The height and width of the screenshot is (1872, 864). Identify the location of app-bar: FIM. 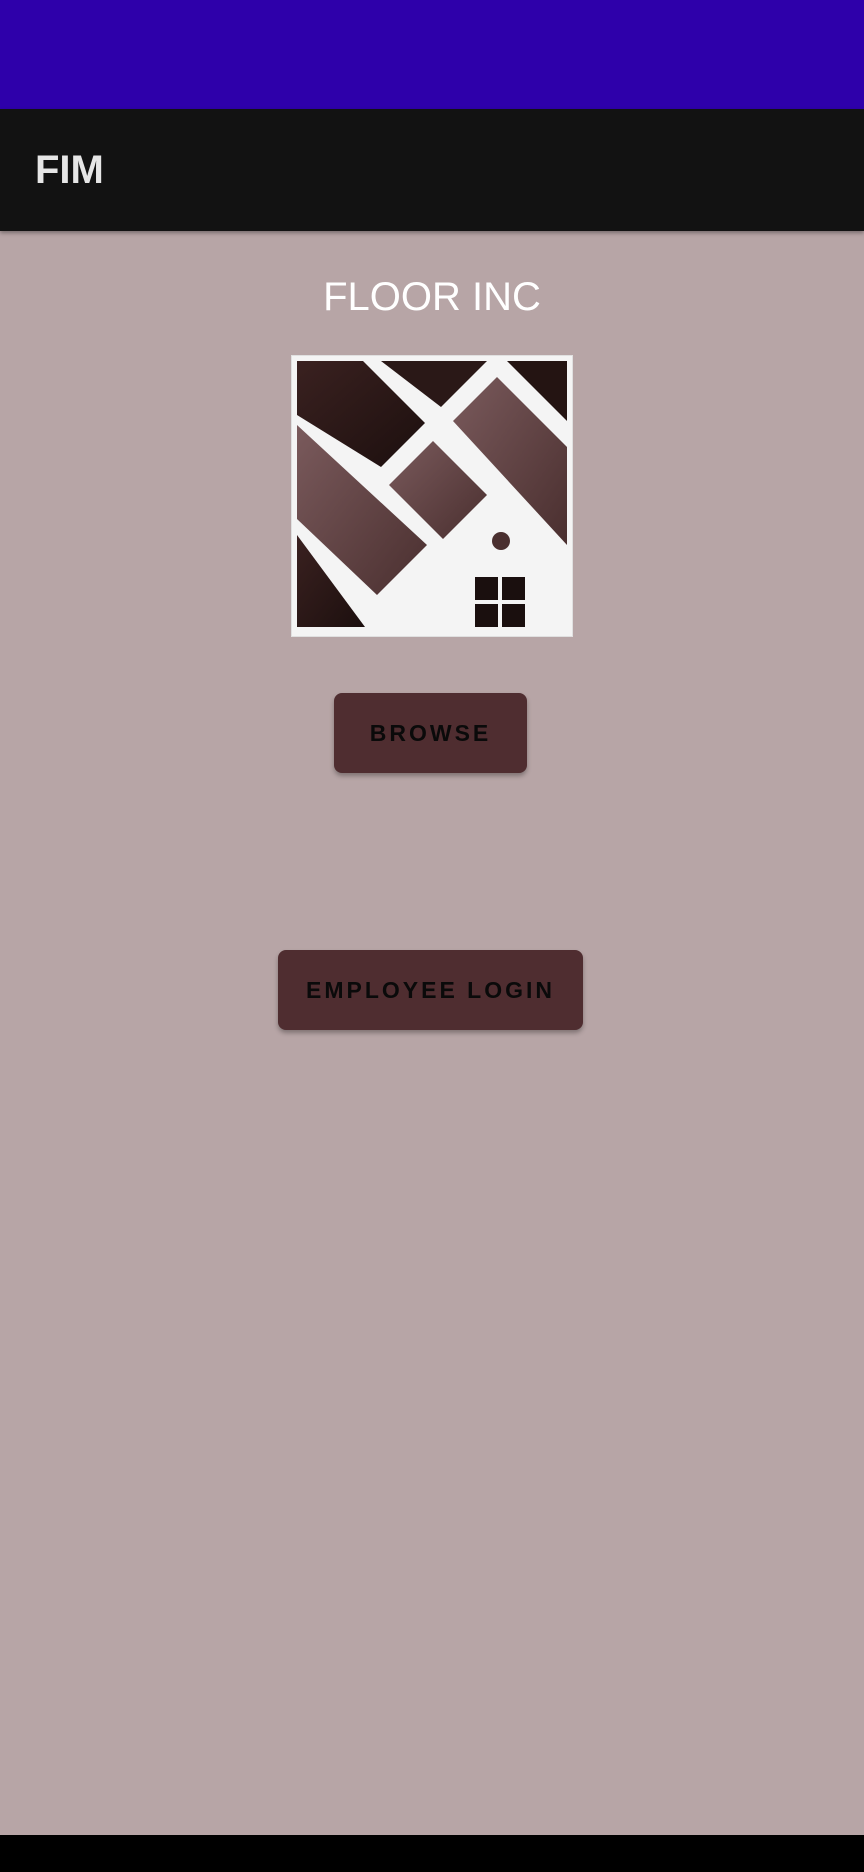
(432, 170).